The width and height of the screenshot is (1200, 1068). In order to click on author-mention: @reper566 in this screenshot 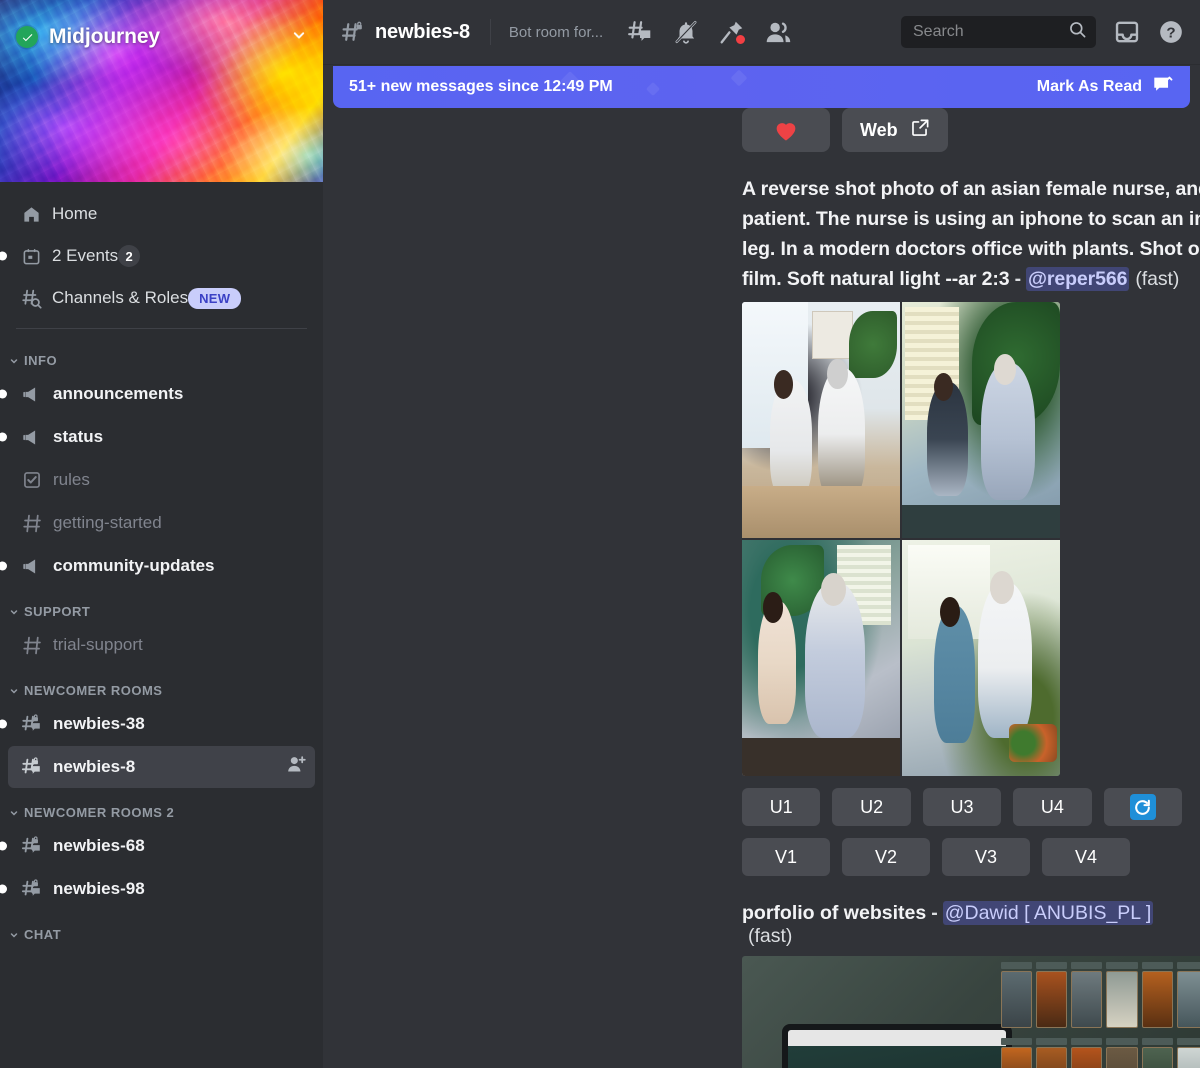, I will do `click(1077, 279)`.